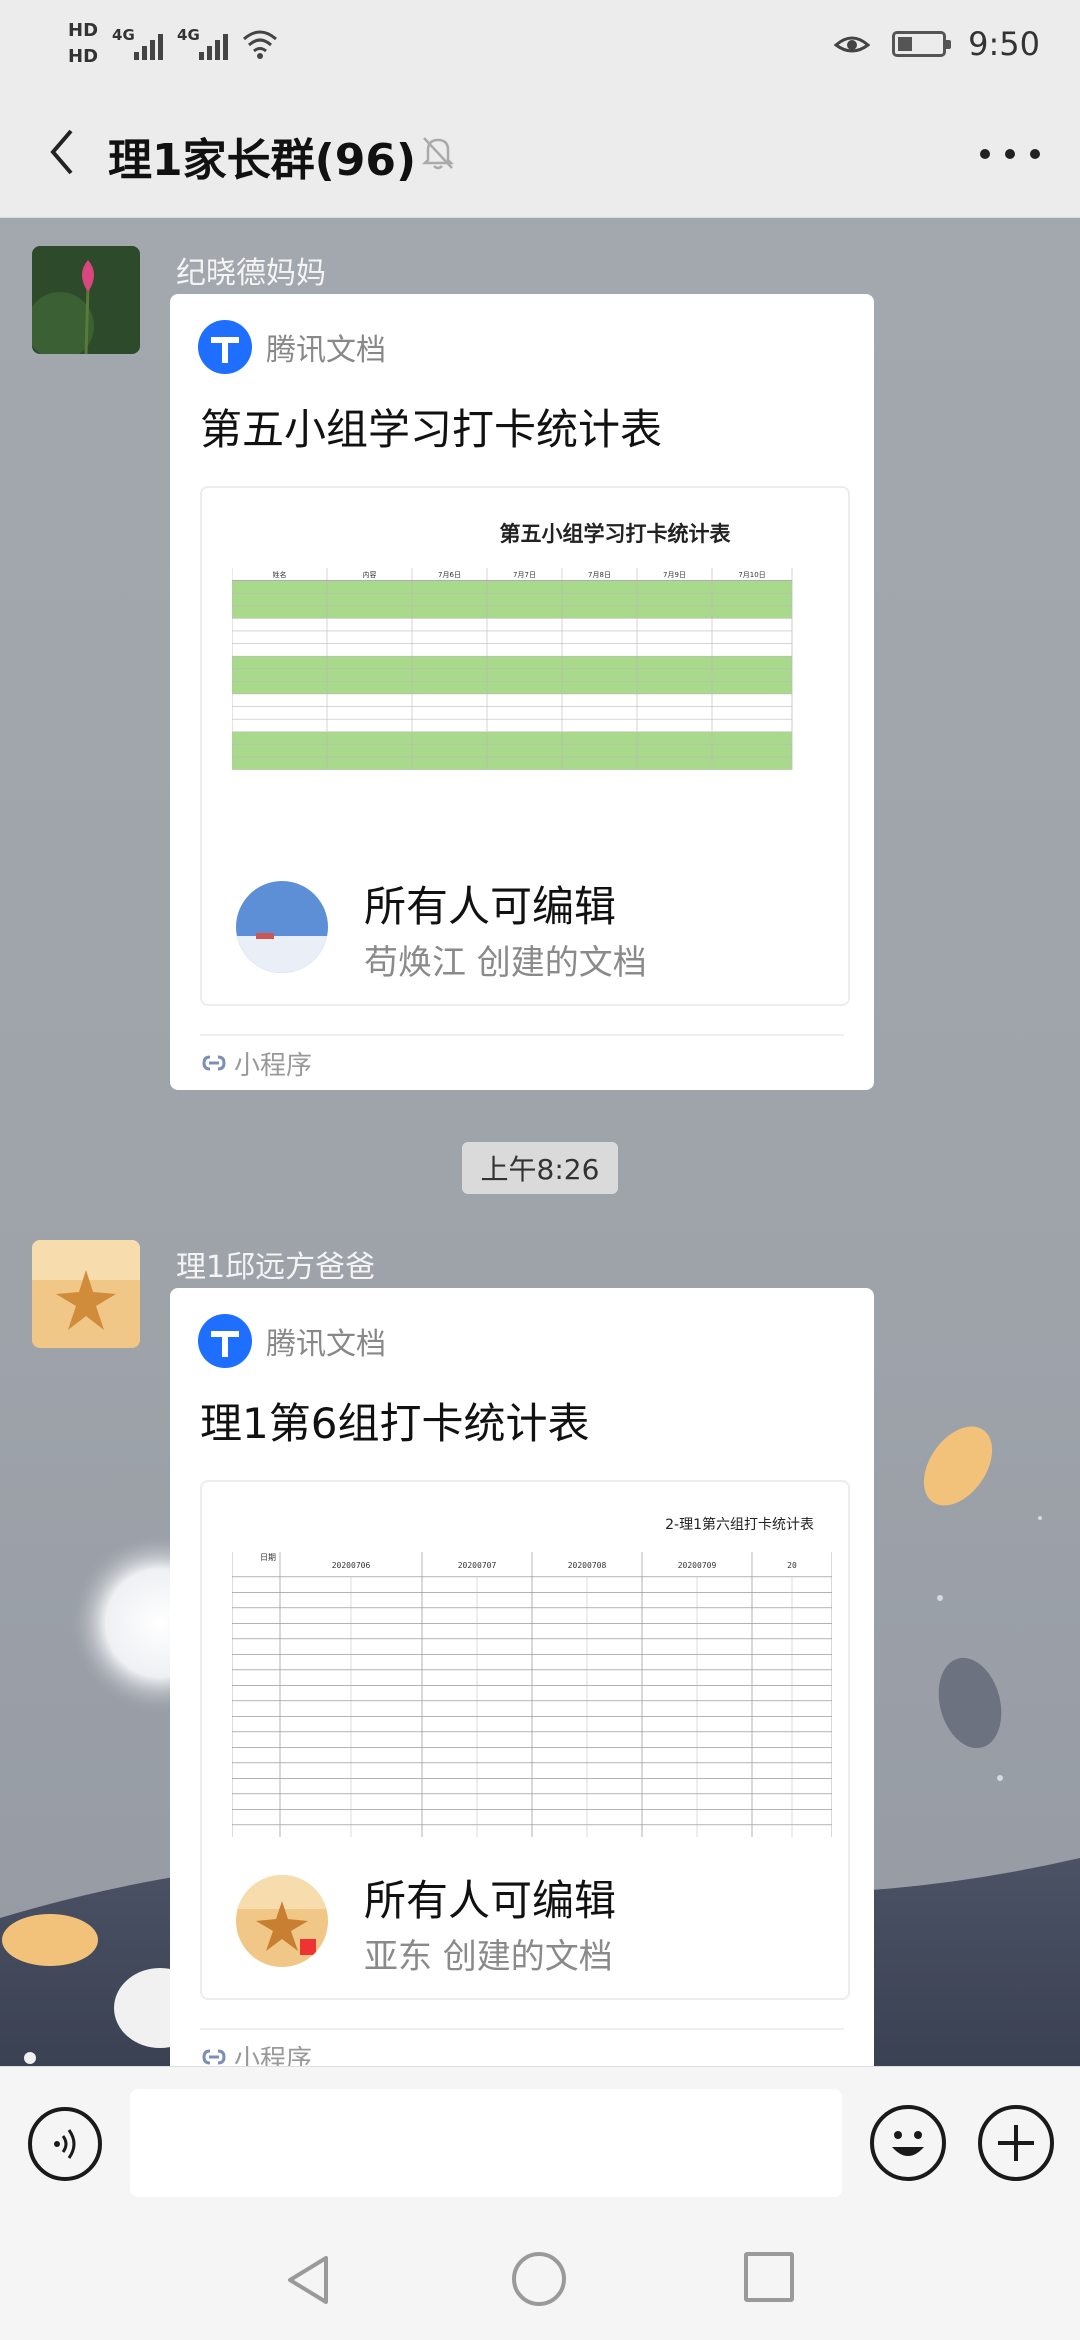 The height and width of the screenshot is (2340, 1080). Describe the element at coordinates (173, 44) in the screenshot. I see `status-left: HD HD 4G 4G` at that location.